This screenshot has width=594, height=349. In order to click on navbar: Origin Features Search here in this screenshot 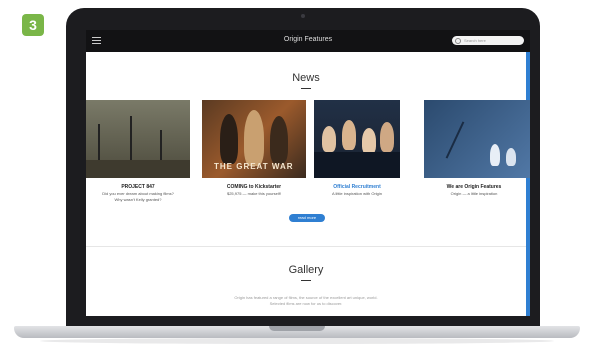, I will do `click(308, 41)`.